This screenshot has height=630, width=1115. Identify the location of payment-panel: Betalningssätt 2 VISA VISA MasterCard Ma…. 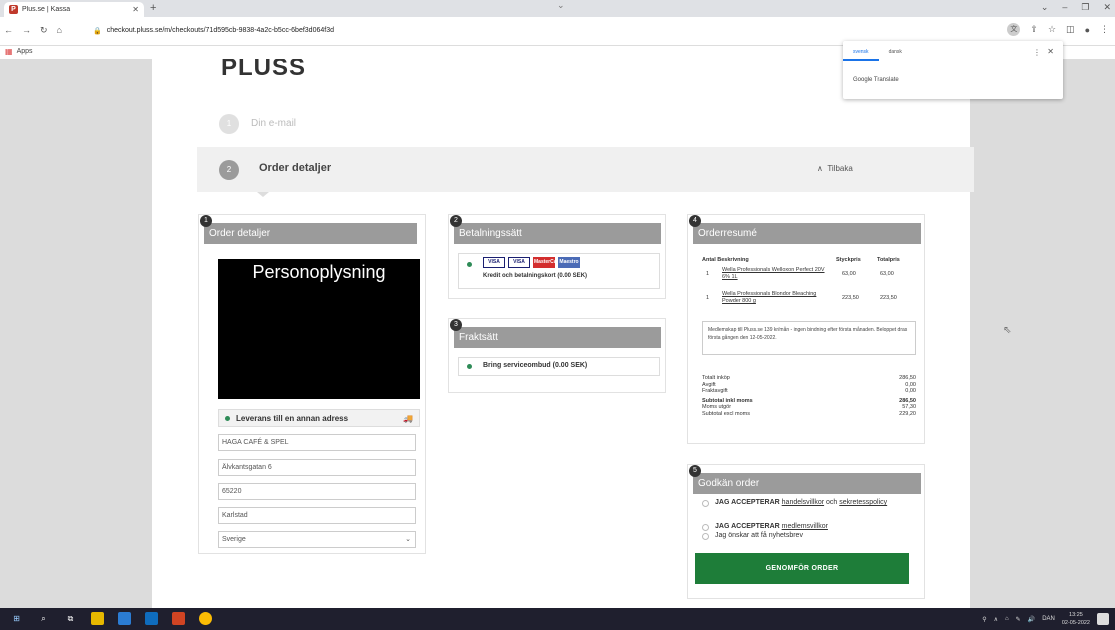
(557, 256).